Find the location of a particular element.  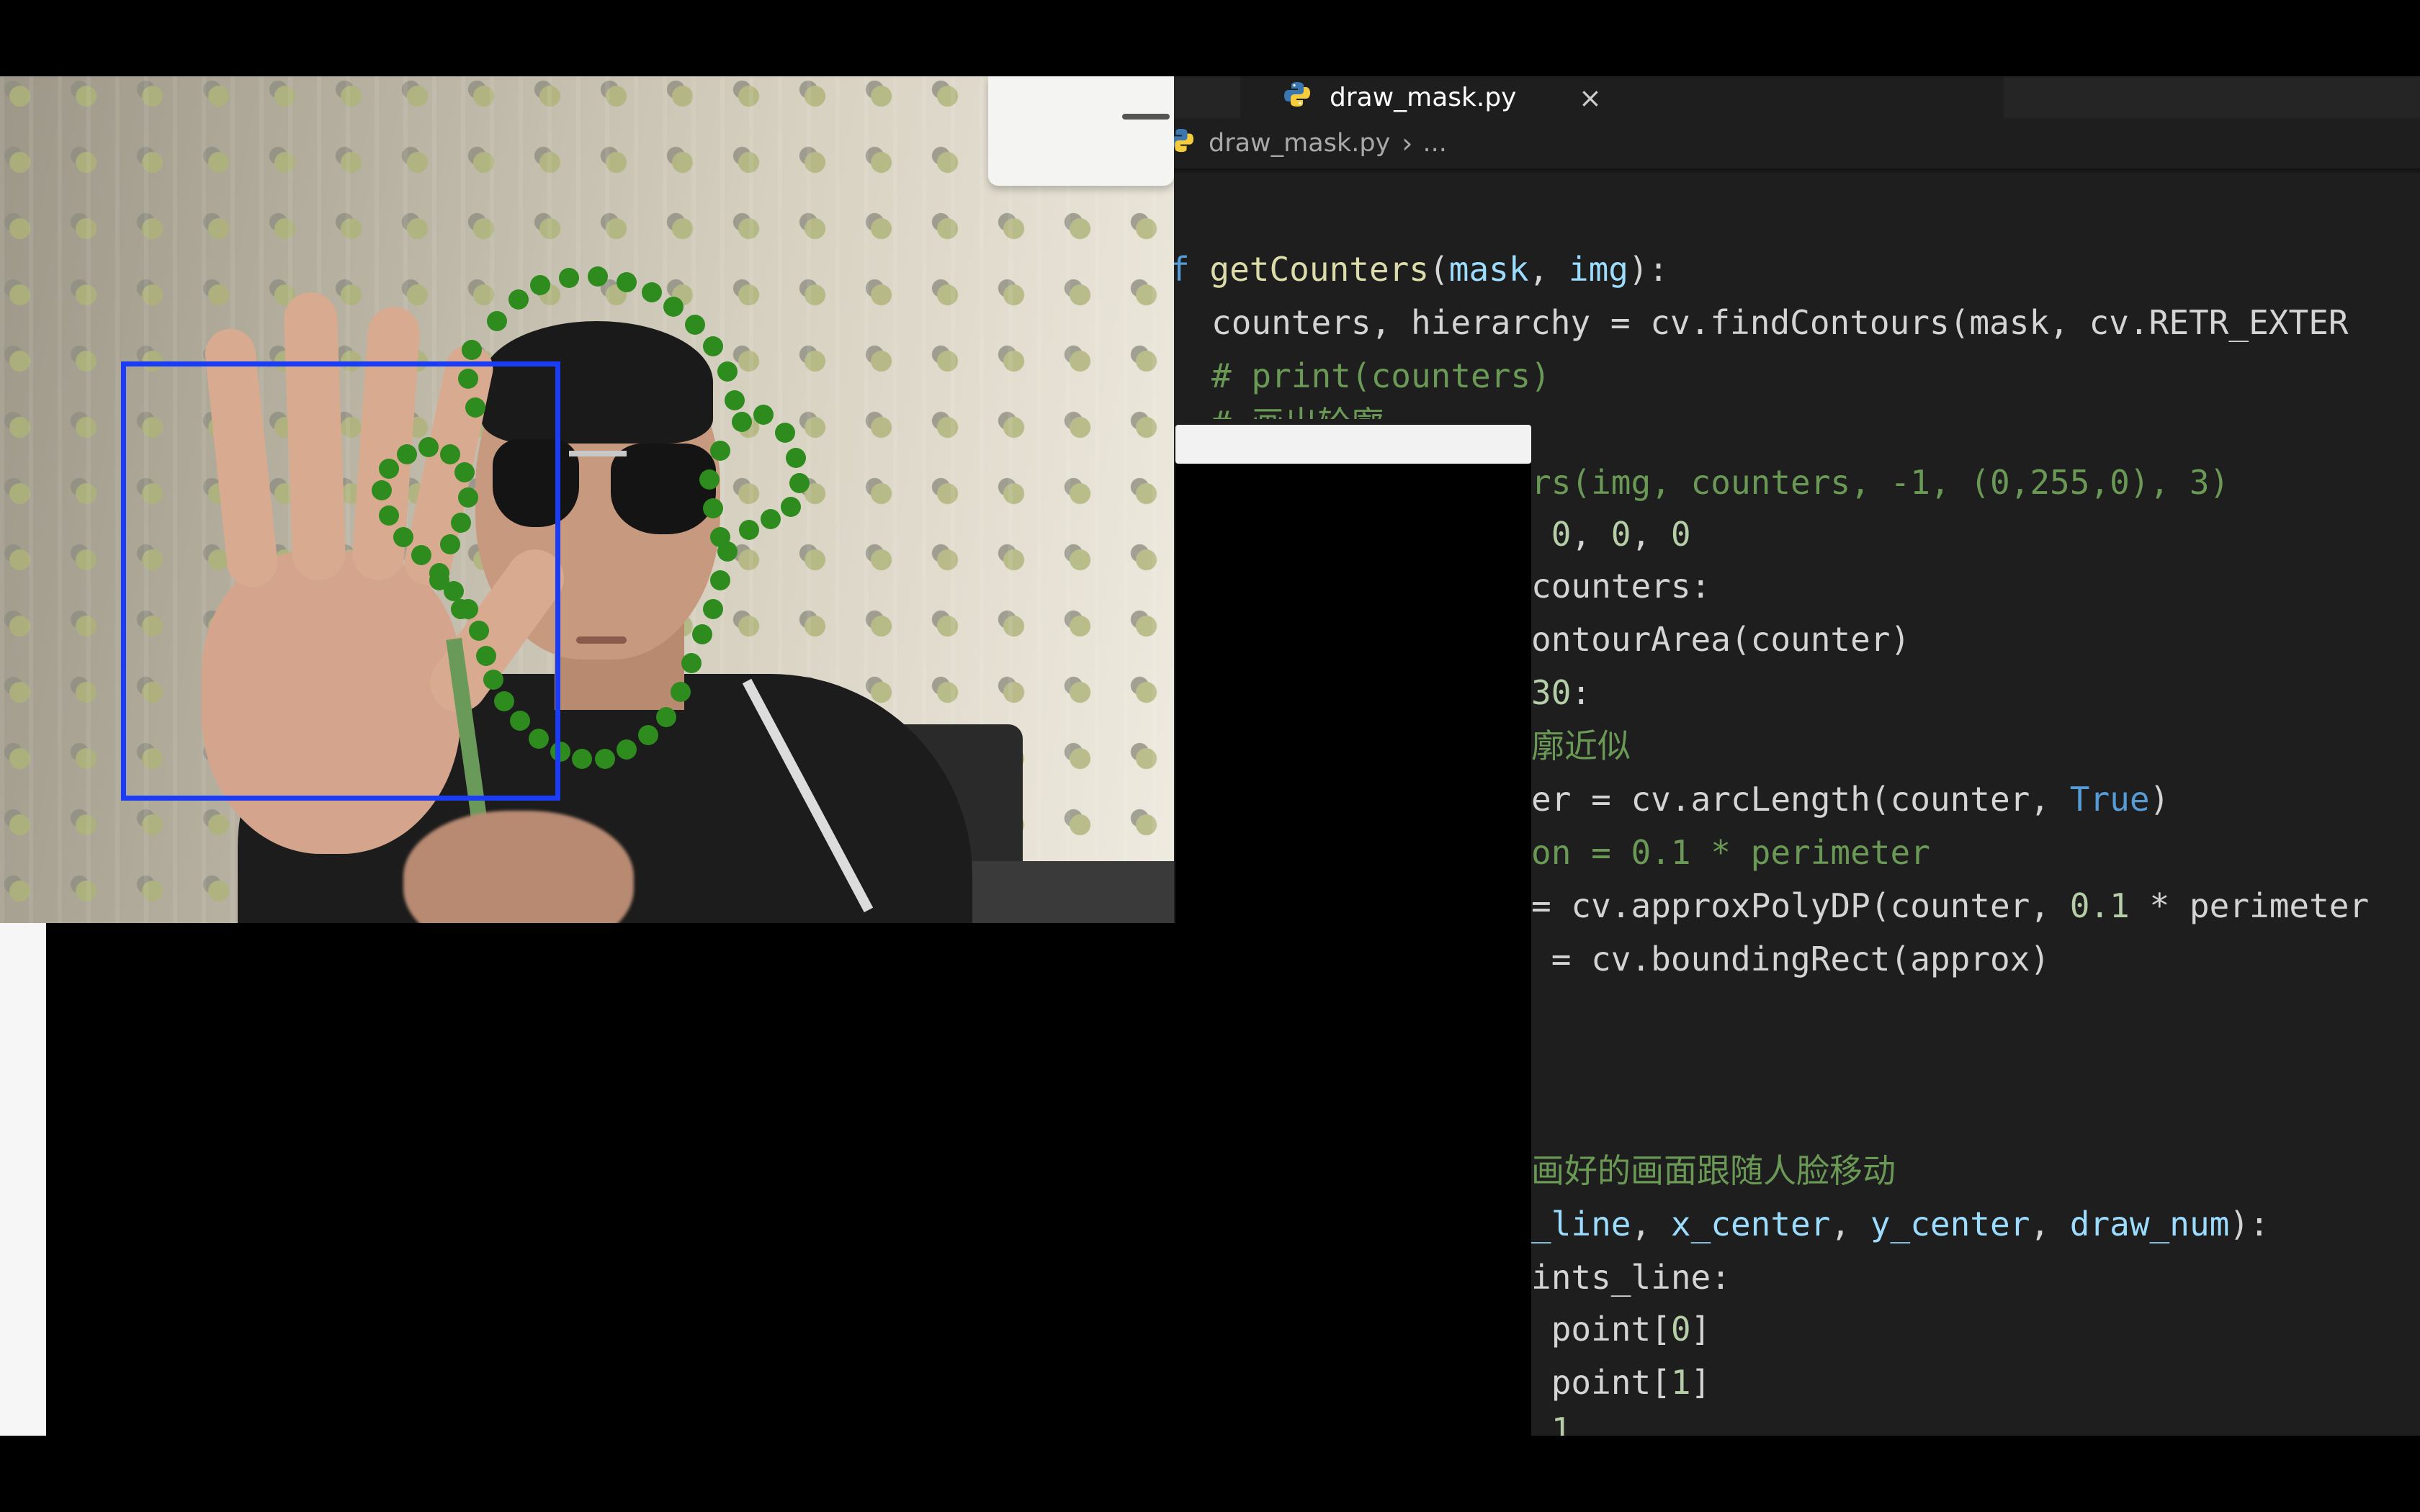

code-line: 1 is located at coordinates (1551, 1422).